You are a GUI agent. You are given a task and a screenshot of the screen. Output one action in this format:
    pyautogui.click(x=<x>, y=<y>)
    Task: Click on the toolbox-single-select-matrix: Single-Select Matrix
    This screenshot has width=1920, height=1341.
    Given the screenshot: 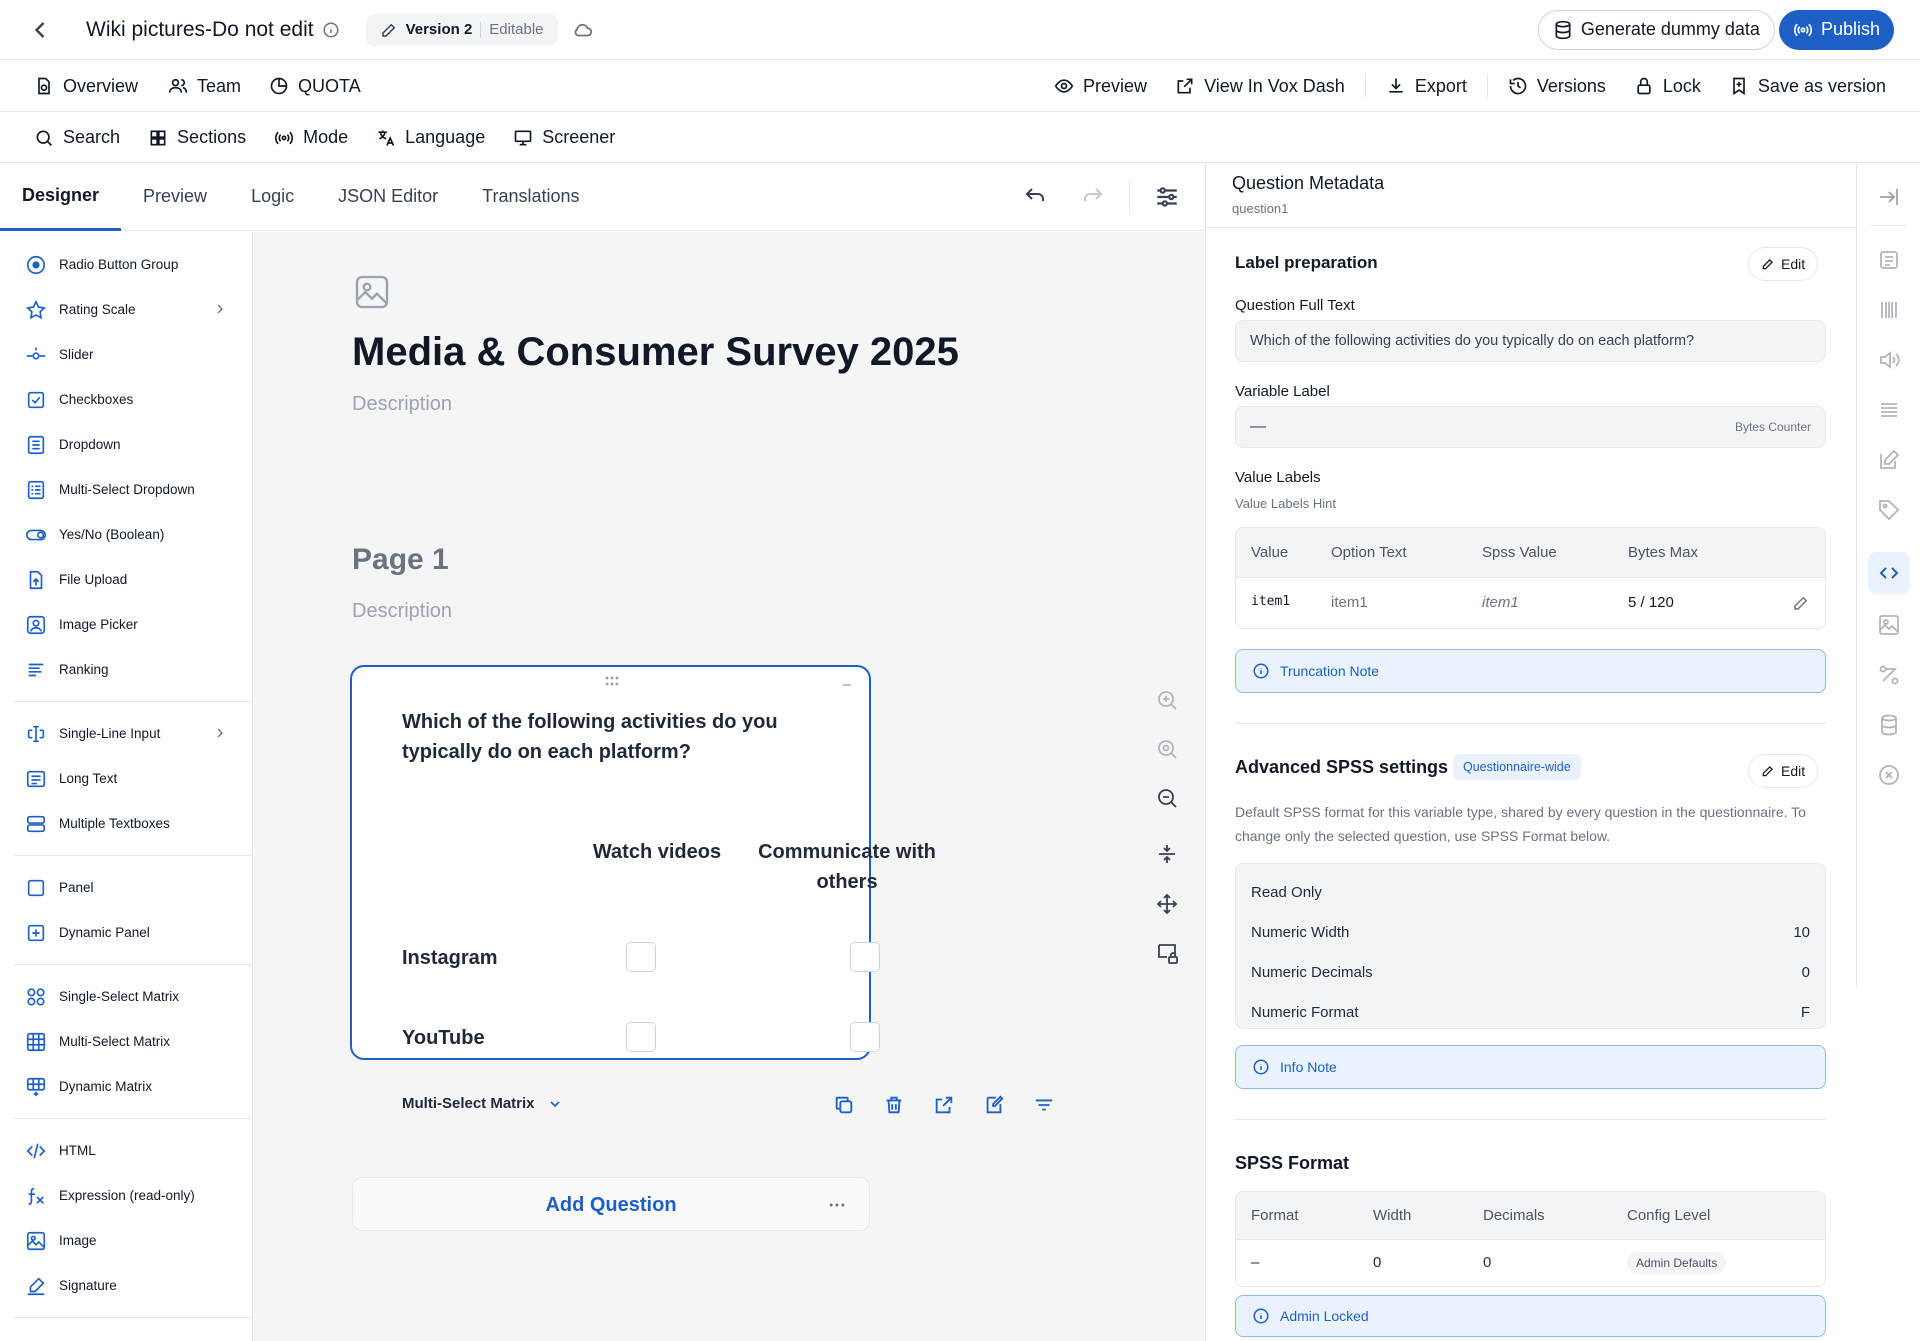 What is the action you would take?
    pyautogui.click(x=126, y=996)
    